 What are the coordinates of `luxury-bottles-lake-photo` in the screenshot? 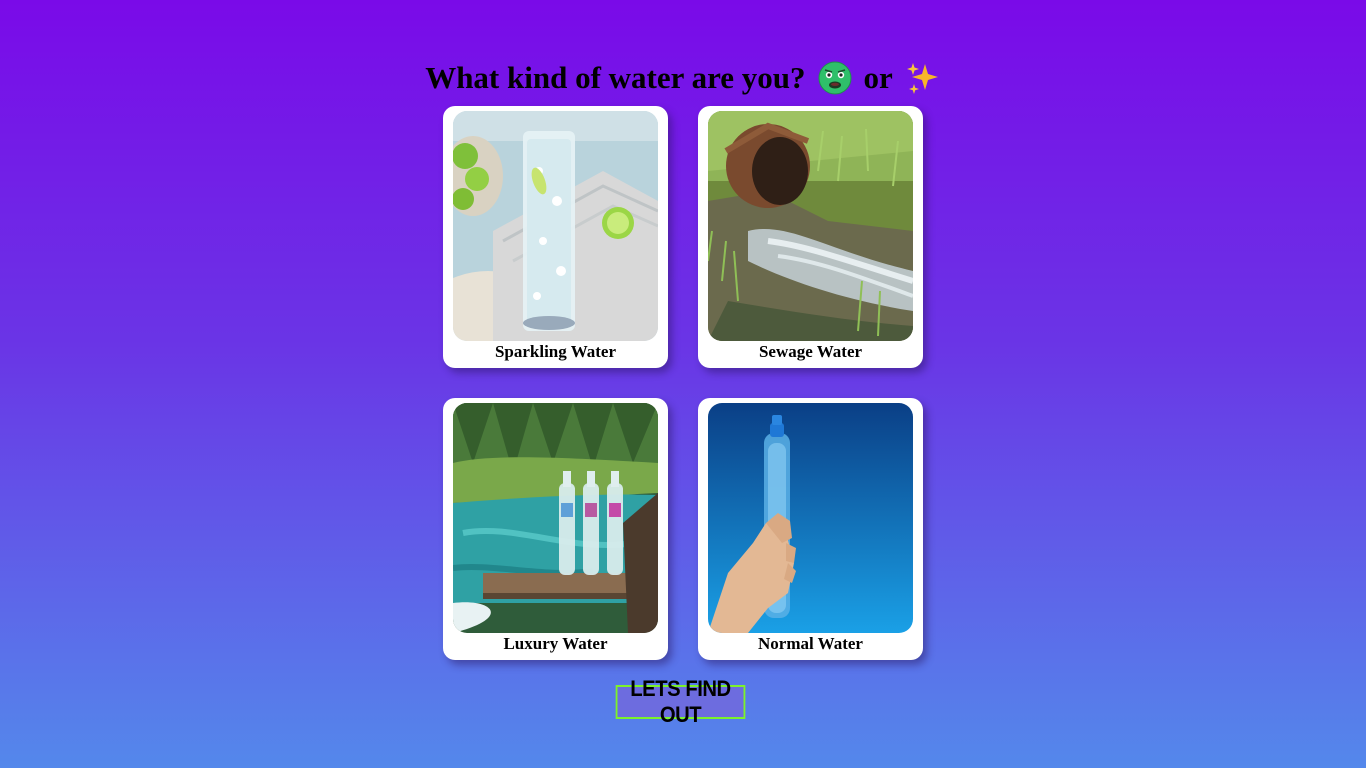 It's located at (555, 518).